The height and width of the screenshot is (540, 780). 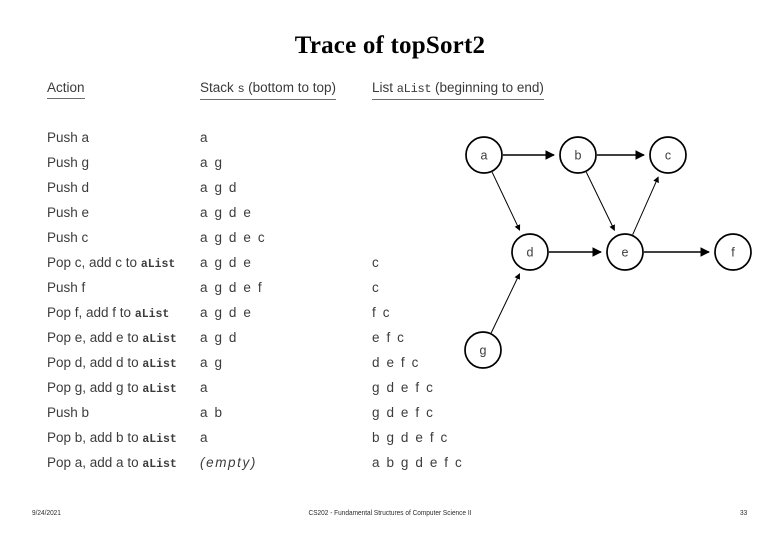 What do you see at coordinates (600, 201) in the screenshot?
I see `graph-edge-b-e` at bounding box center [600, 201].